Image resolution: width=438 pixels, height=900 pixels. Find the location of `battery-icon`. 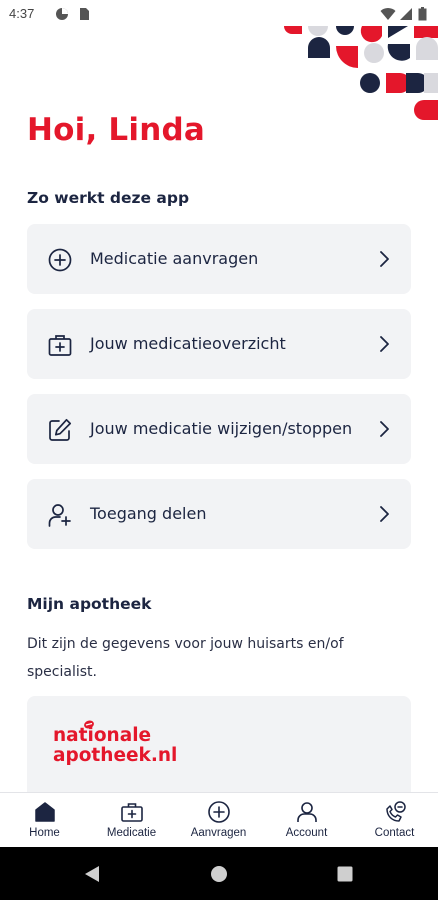

battery-icon is located at coordinates (422, 14).